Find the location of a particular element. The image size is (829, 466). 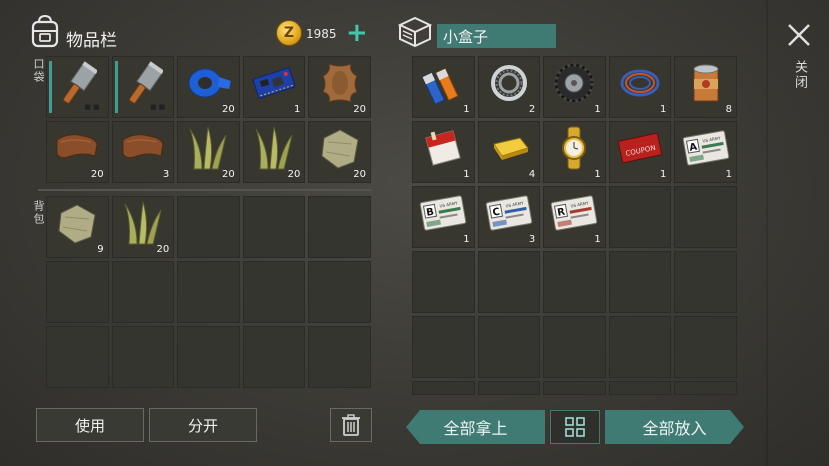

tire-icon is located at coordinates (574, 85).